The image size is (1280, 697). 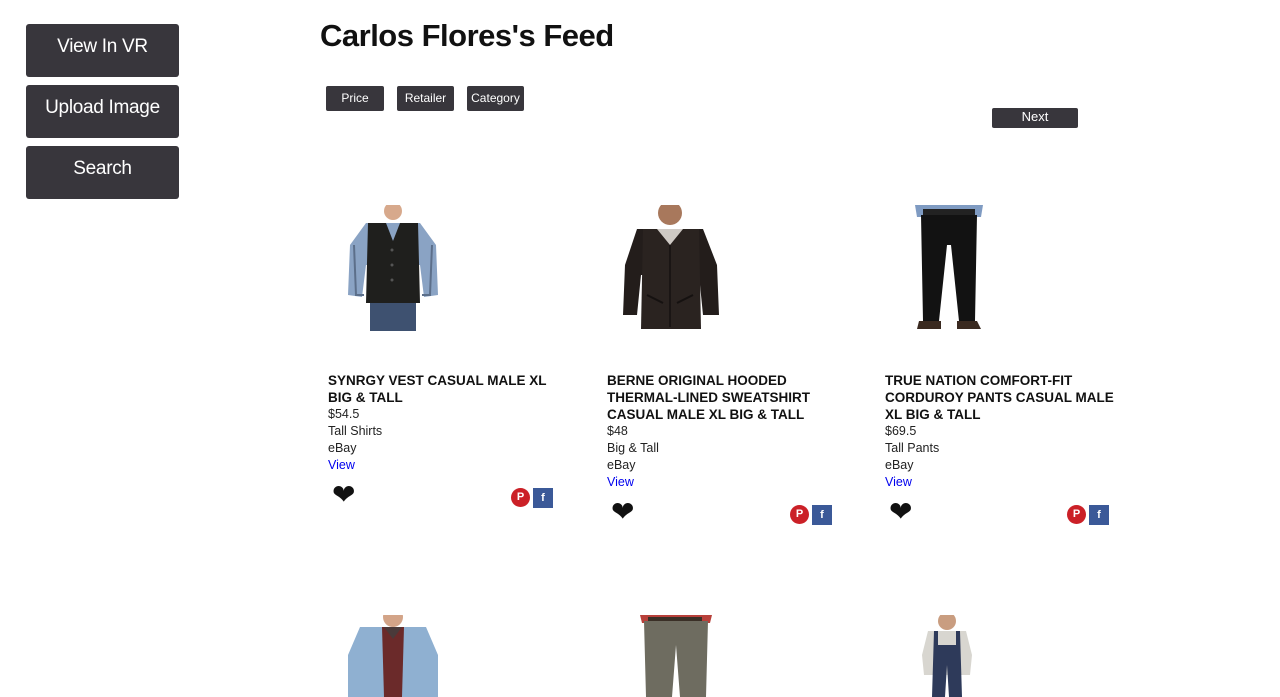 What do you see at coordinates (355, 98) in the screenshot?
I see `price-filter-button: Price` at bounding box center [355, 98].